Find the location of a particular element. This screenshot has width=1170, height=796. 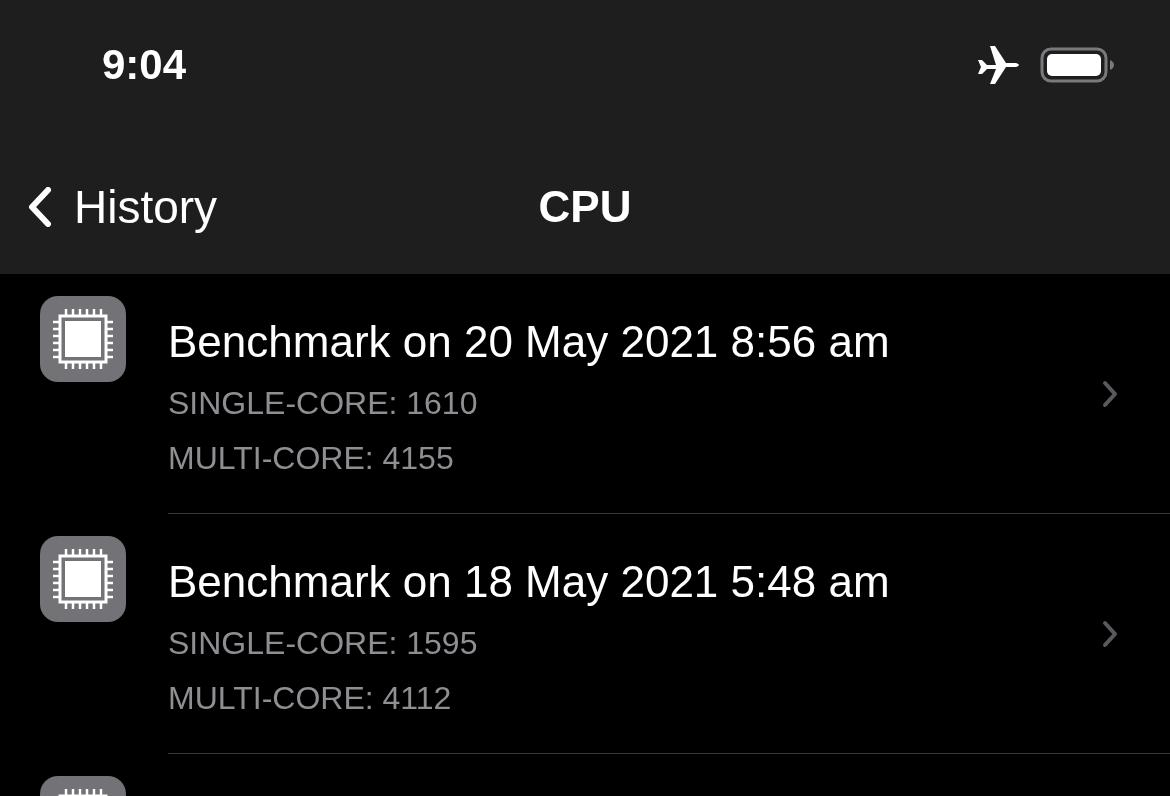

score-label: SINGLE-CORE: 1610 is located at coordinates (323, 403).